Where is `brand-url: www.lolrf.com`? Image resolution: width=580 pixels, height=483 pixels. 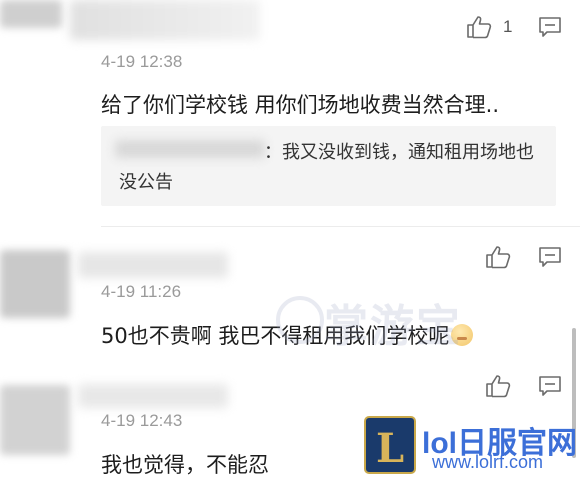
brand-url: www.lolrf.com is located at coordinates (487, 462).